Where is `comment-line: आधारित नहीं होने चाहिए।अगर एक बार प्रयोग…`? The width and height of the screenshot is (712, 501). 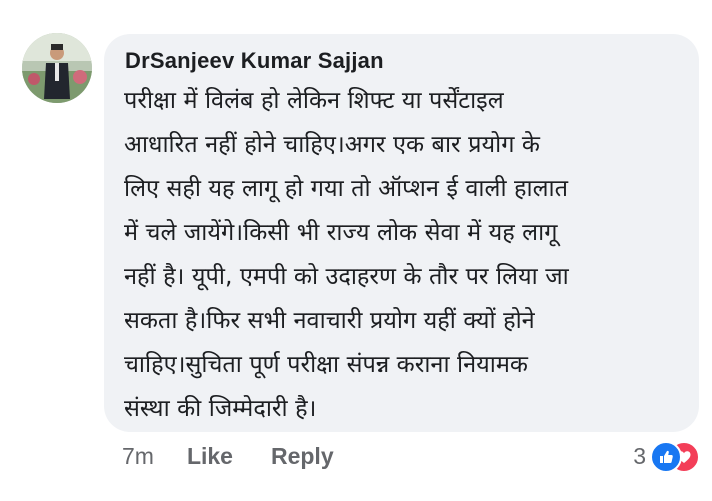 comment-line: आधारित नहीं होने चाहिए।अगर एक बार प्रयोग… is located at coordinates (332, 144).